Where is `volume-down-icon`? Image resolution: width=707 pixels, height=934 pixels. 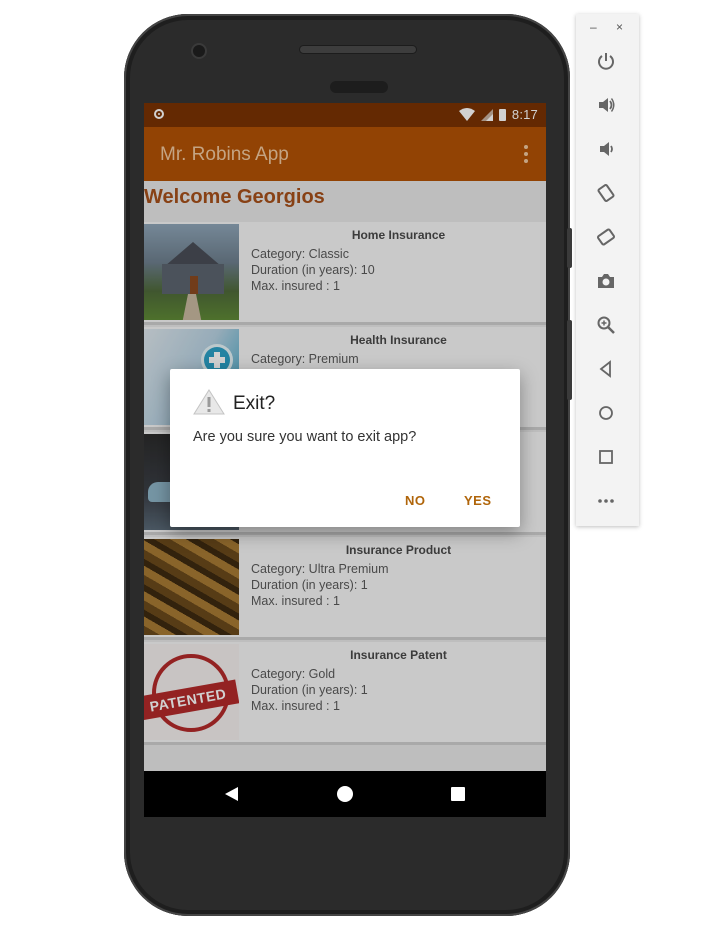 volume-down-icon is located at coordinates (606, 149).